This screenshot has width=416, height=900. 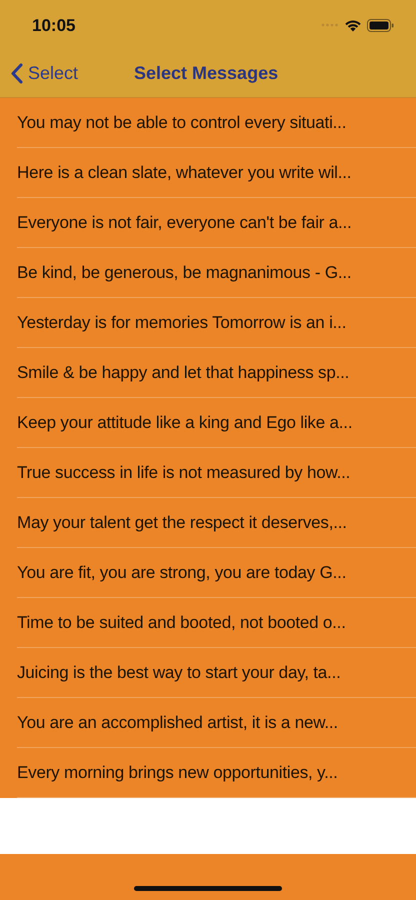 I want to click on status-time: 10:05, so click(x=54, y=25).